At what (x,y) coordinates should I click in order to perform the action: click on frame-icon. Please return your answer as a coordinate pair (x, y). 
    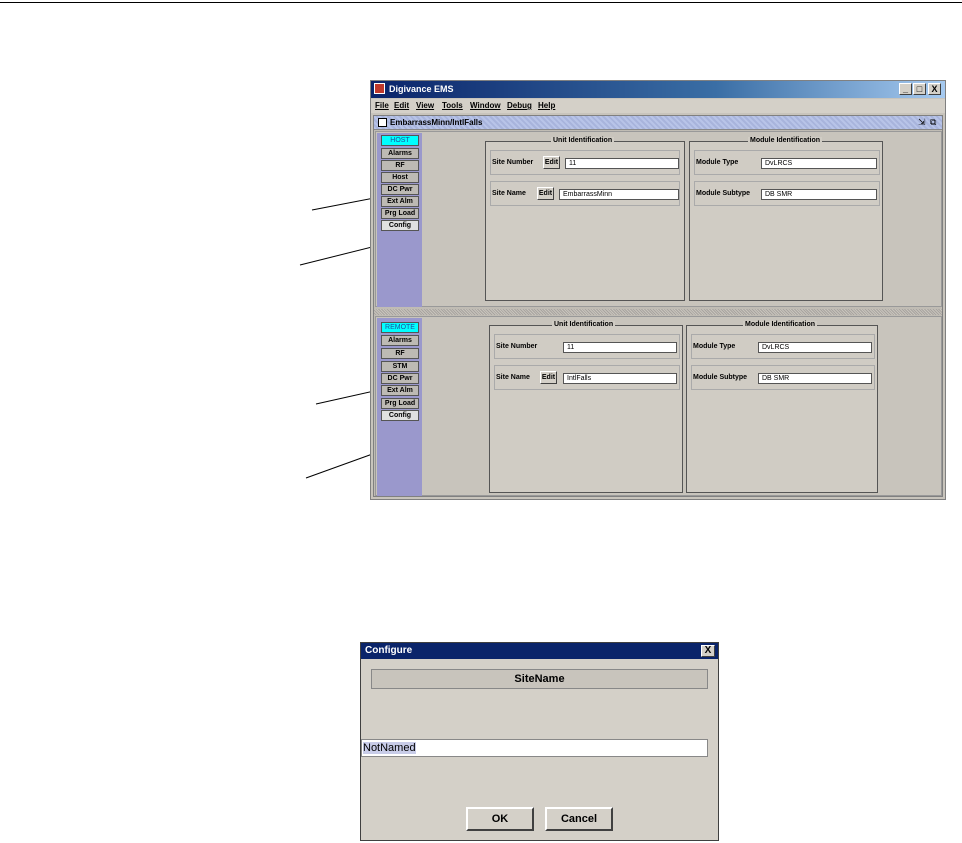
    Looking at the image, I should click on (382, 122).